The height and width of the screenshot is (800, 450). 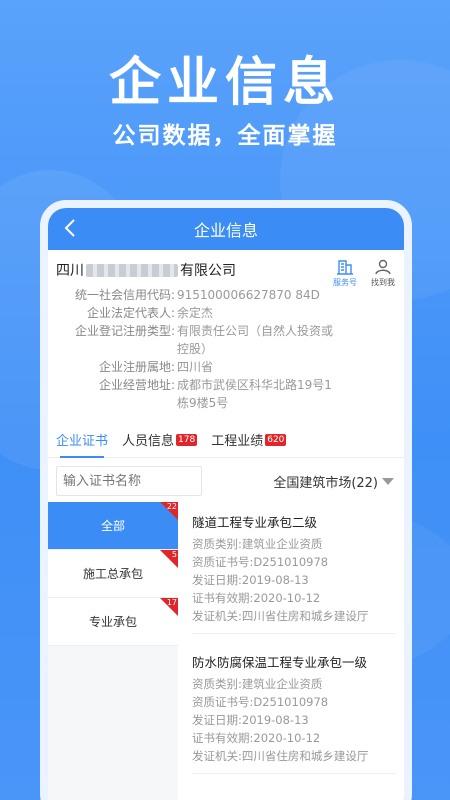 I want to click on category-count: 22, so click(x=171, y=506).